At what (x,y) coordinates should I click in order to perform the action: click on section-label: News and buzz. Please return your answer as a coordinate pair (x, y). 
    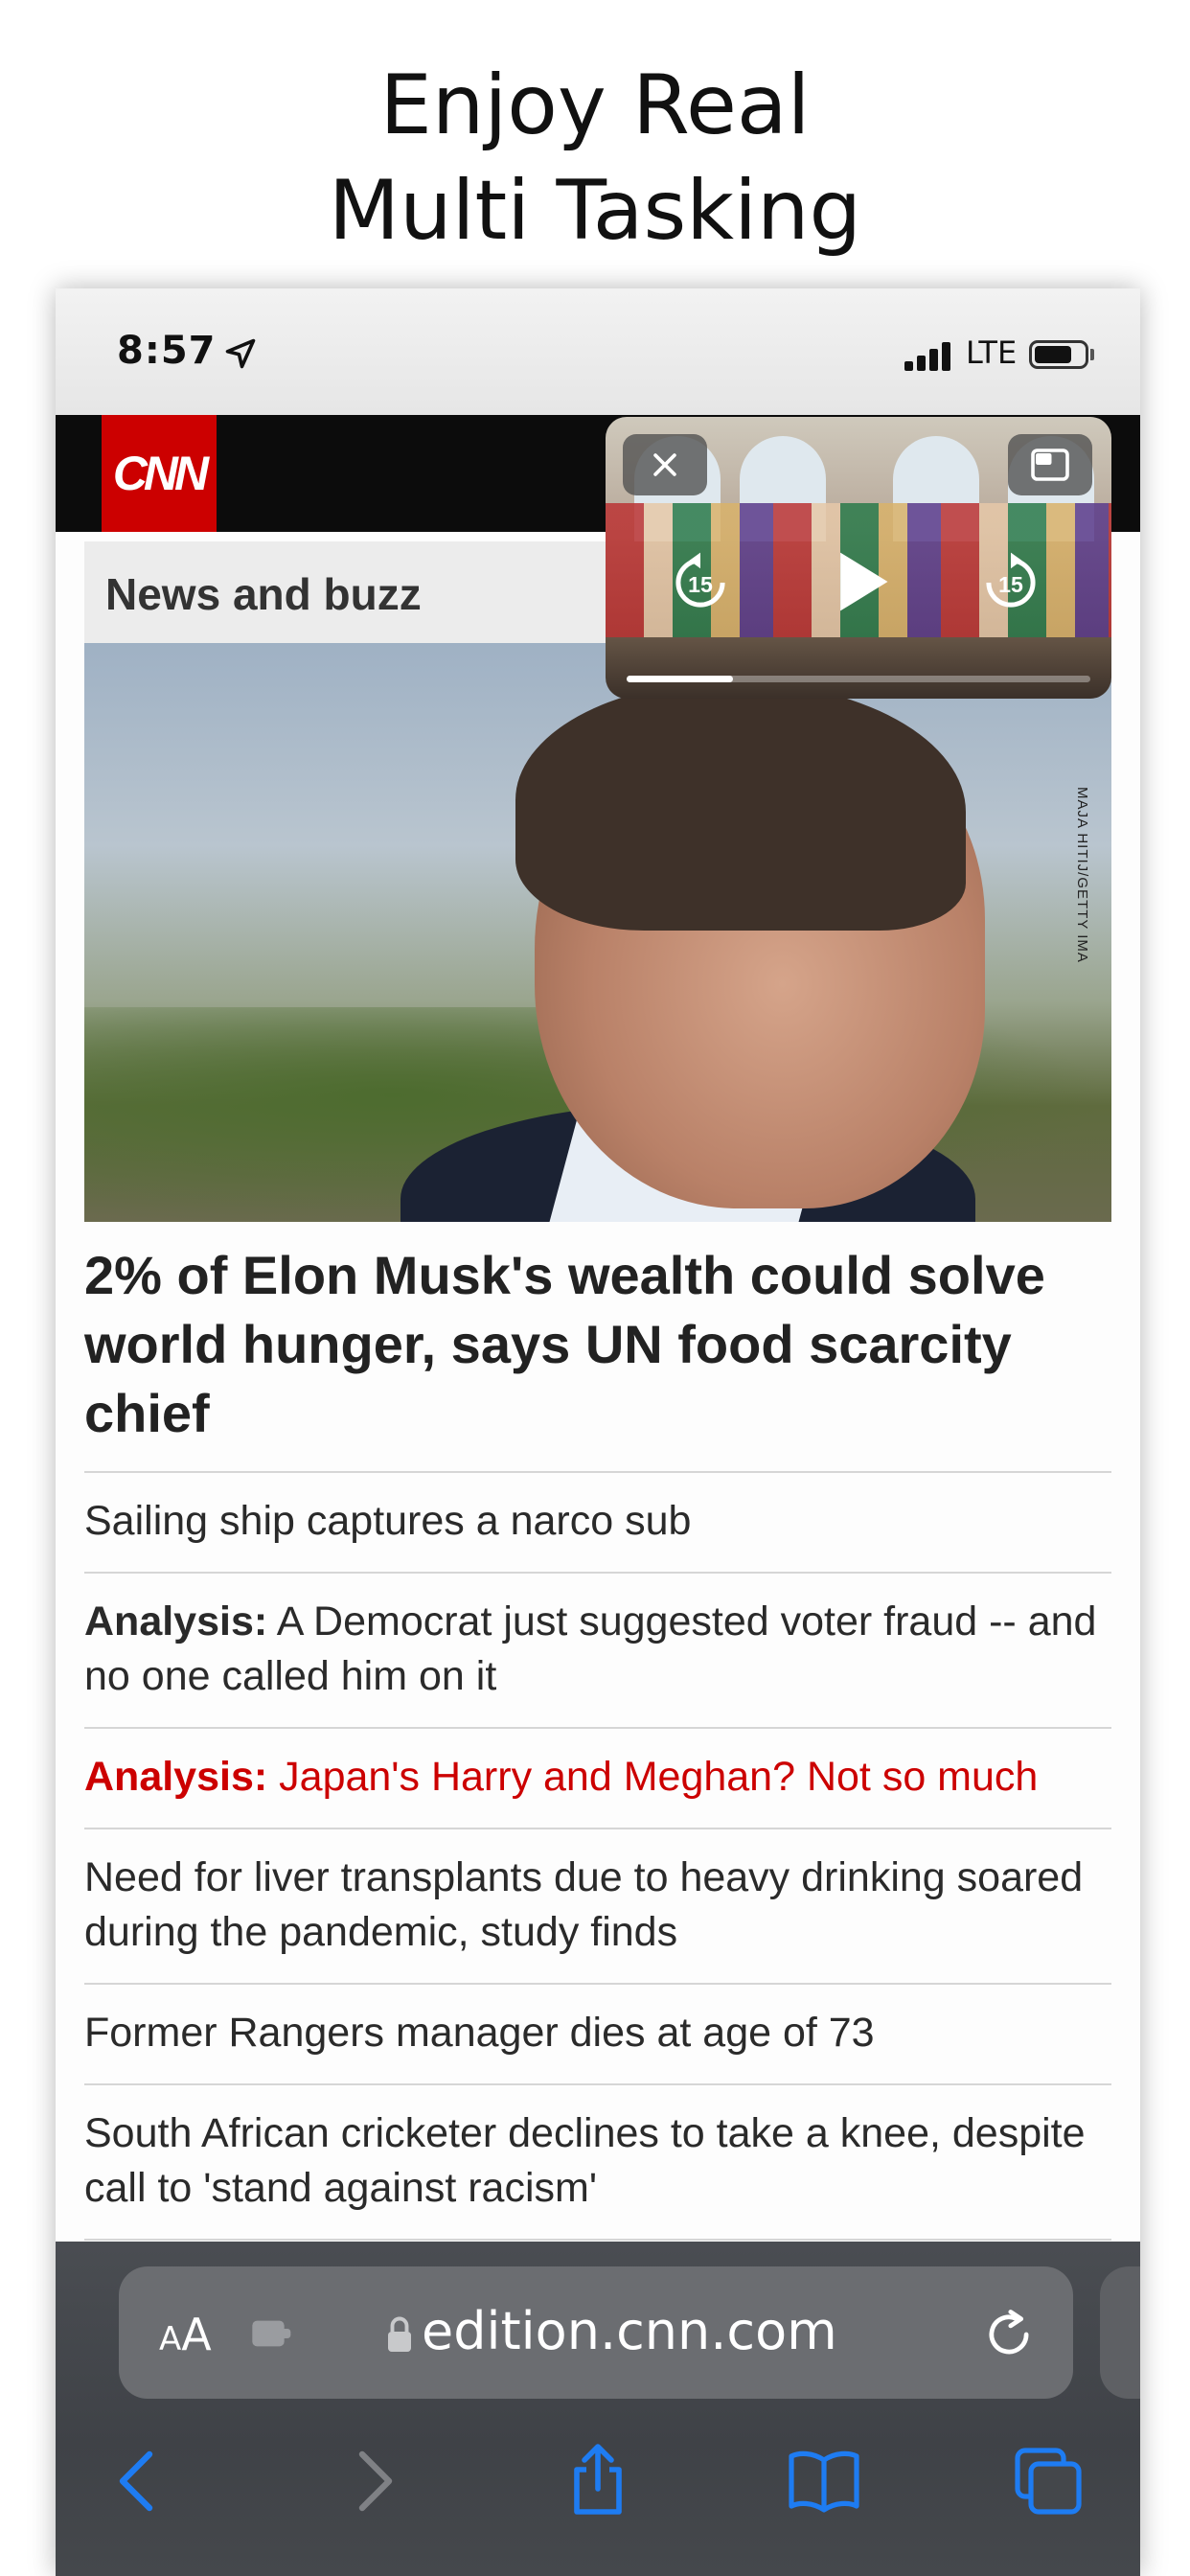
    Looking at the image, I should click on (372, 592).